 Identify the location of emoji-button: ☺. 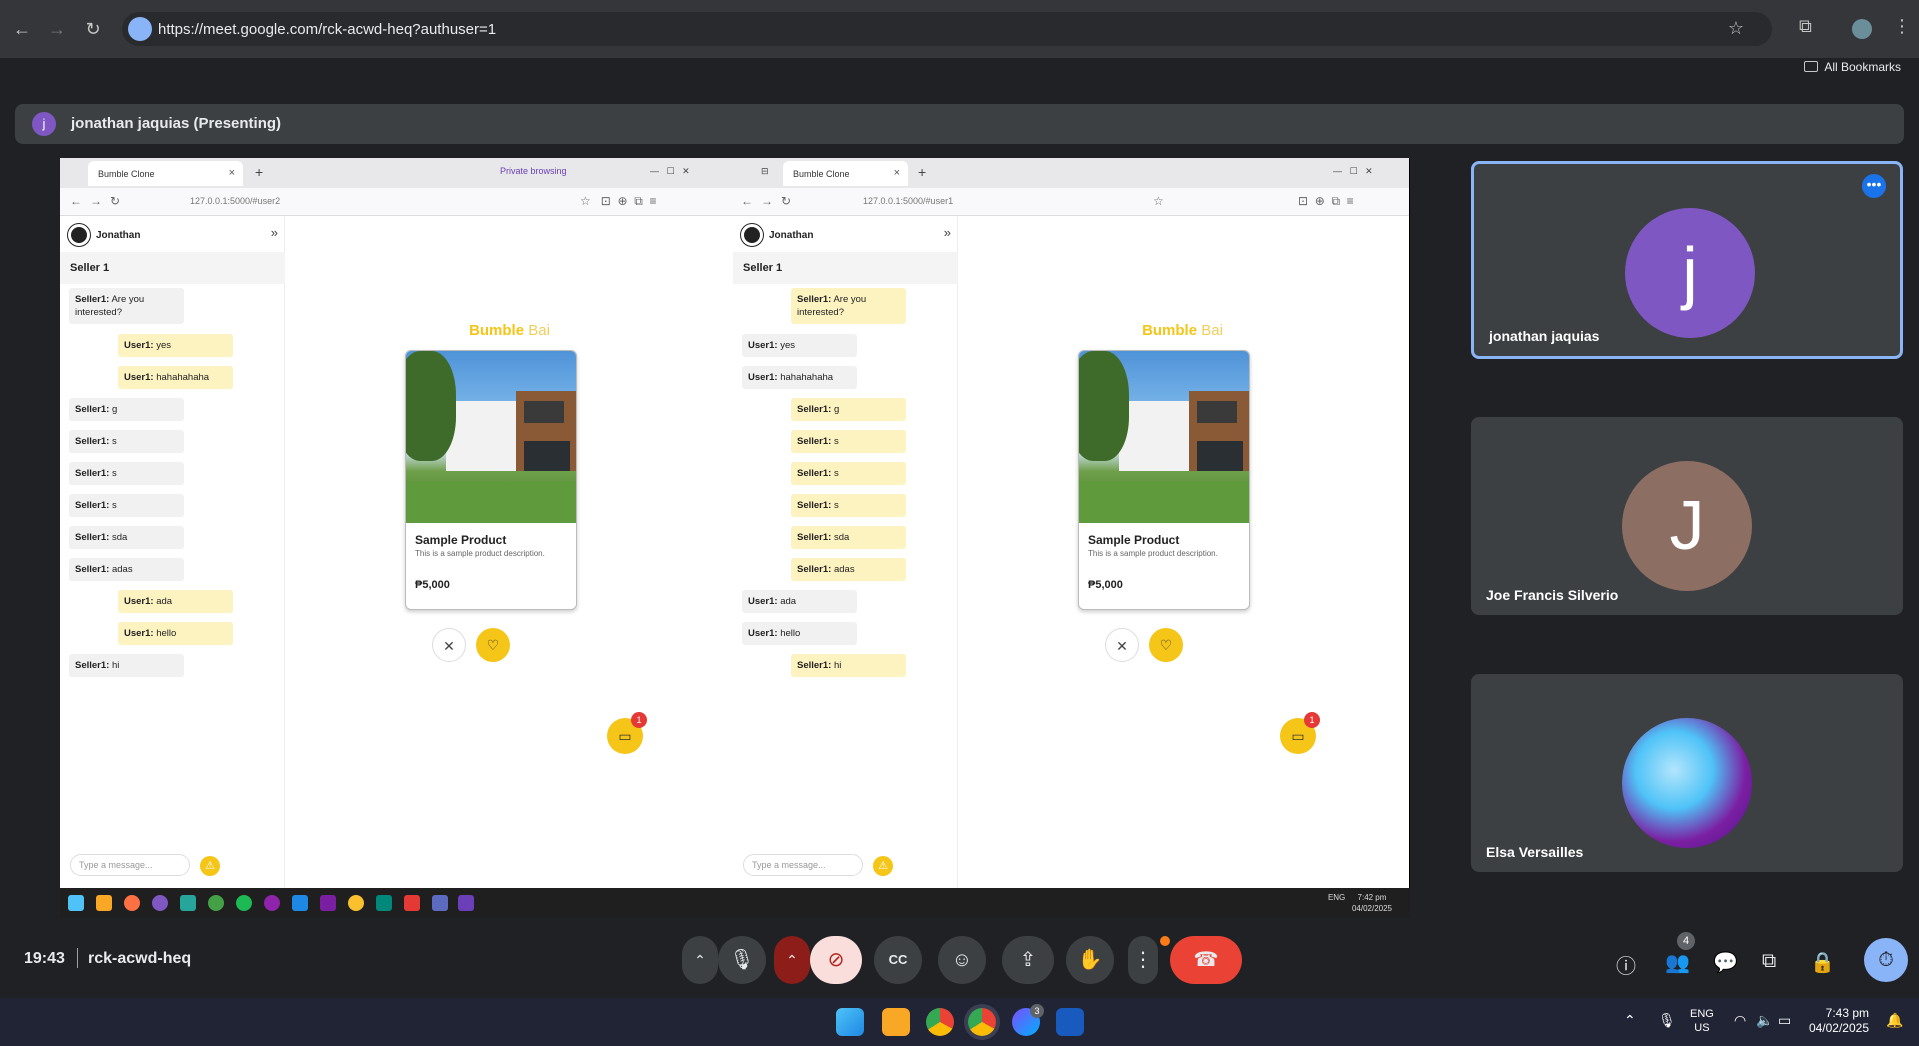
(962, 960).